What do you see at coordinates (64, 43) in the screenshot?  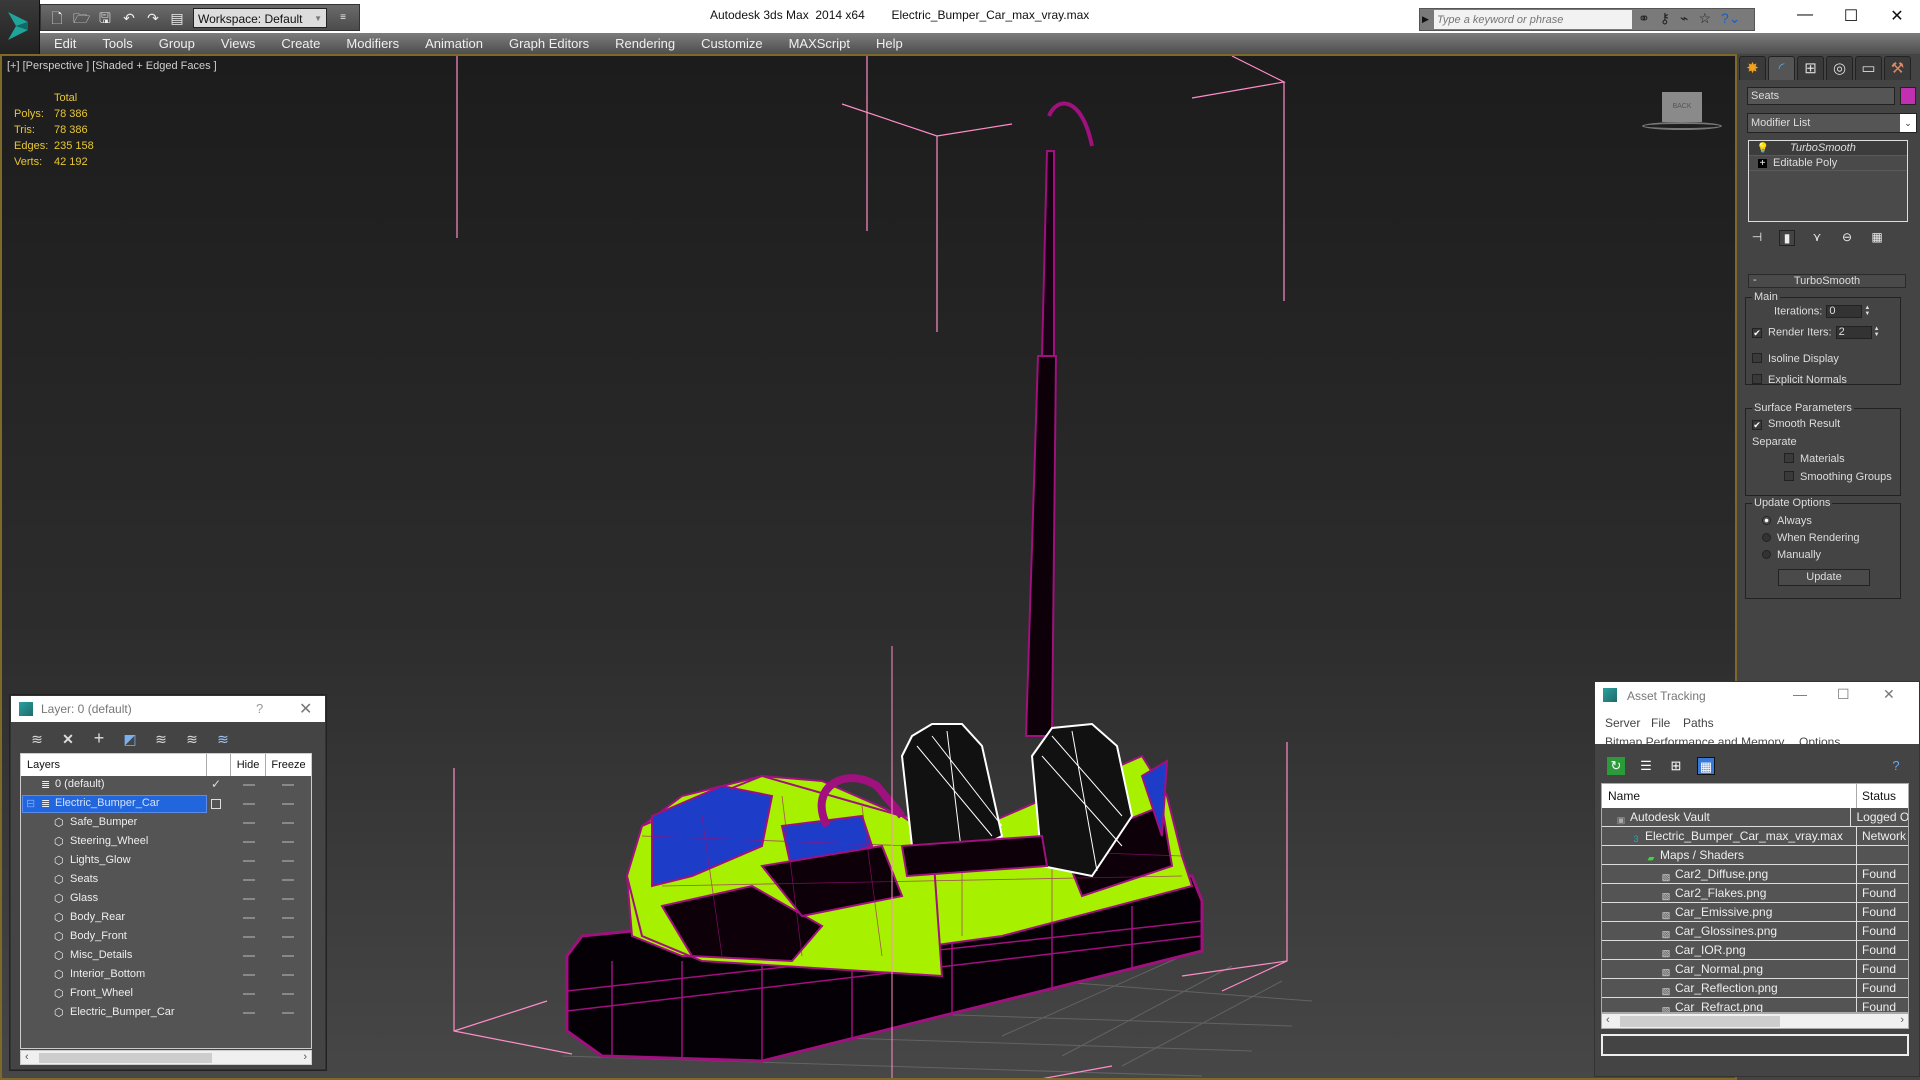 I see `menu-edit: Edit` at bounding box center [64, 43].